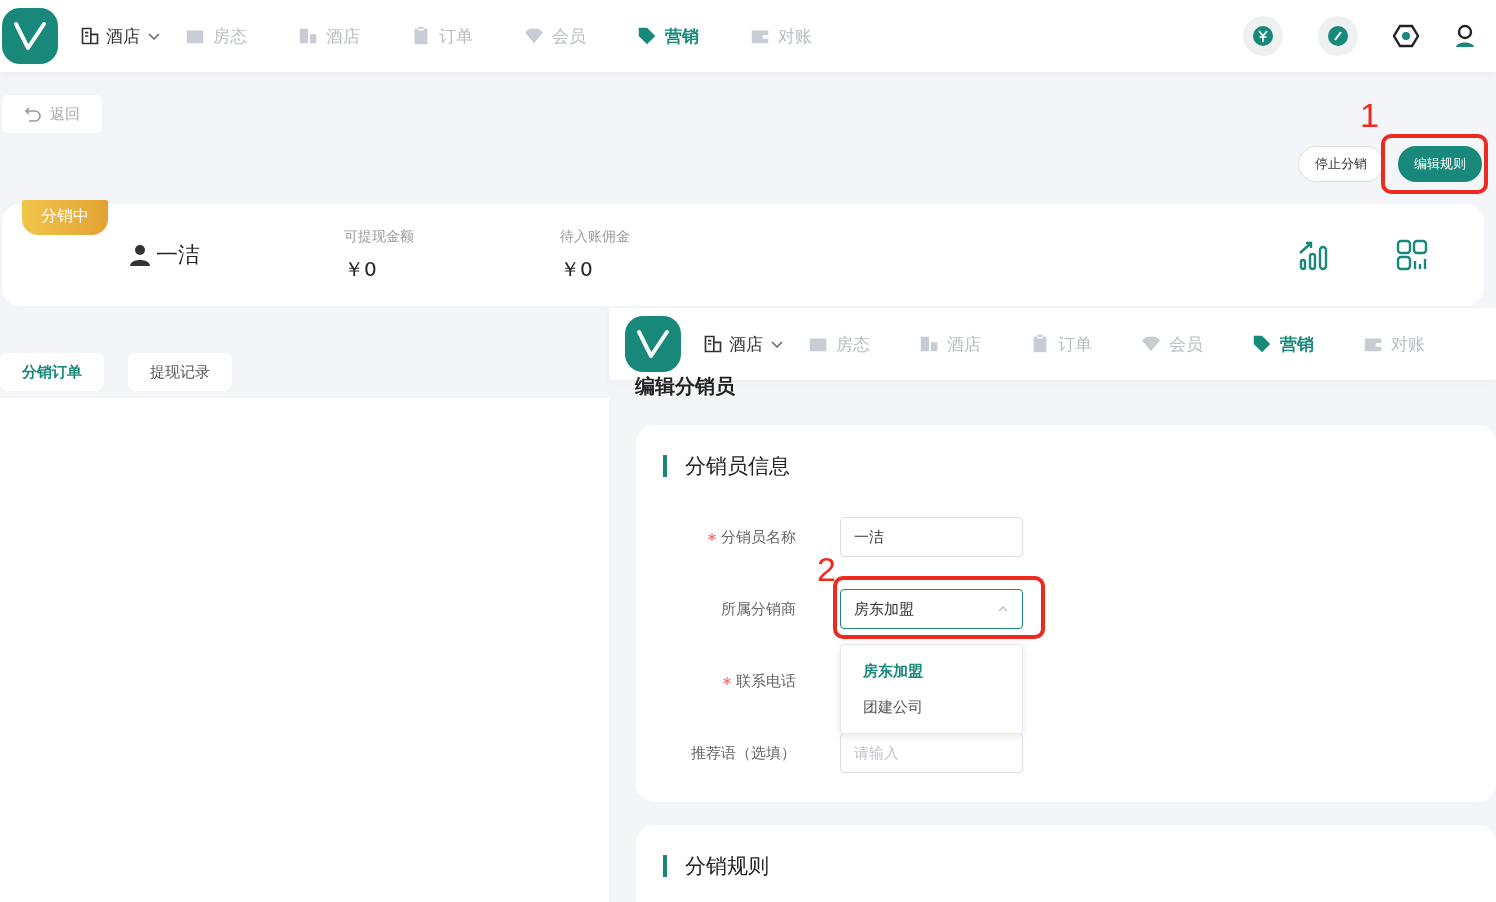  I want to click on yen-coin-icon, so click(1263, 36).